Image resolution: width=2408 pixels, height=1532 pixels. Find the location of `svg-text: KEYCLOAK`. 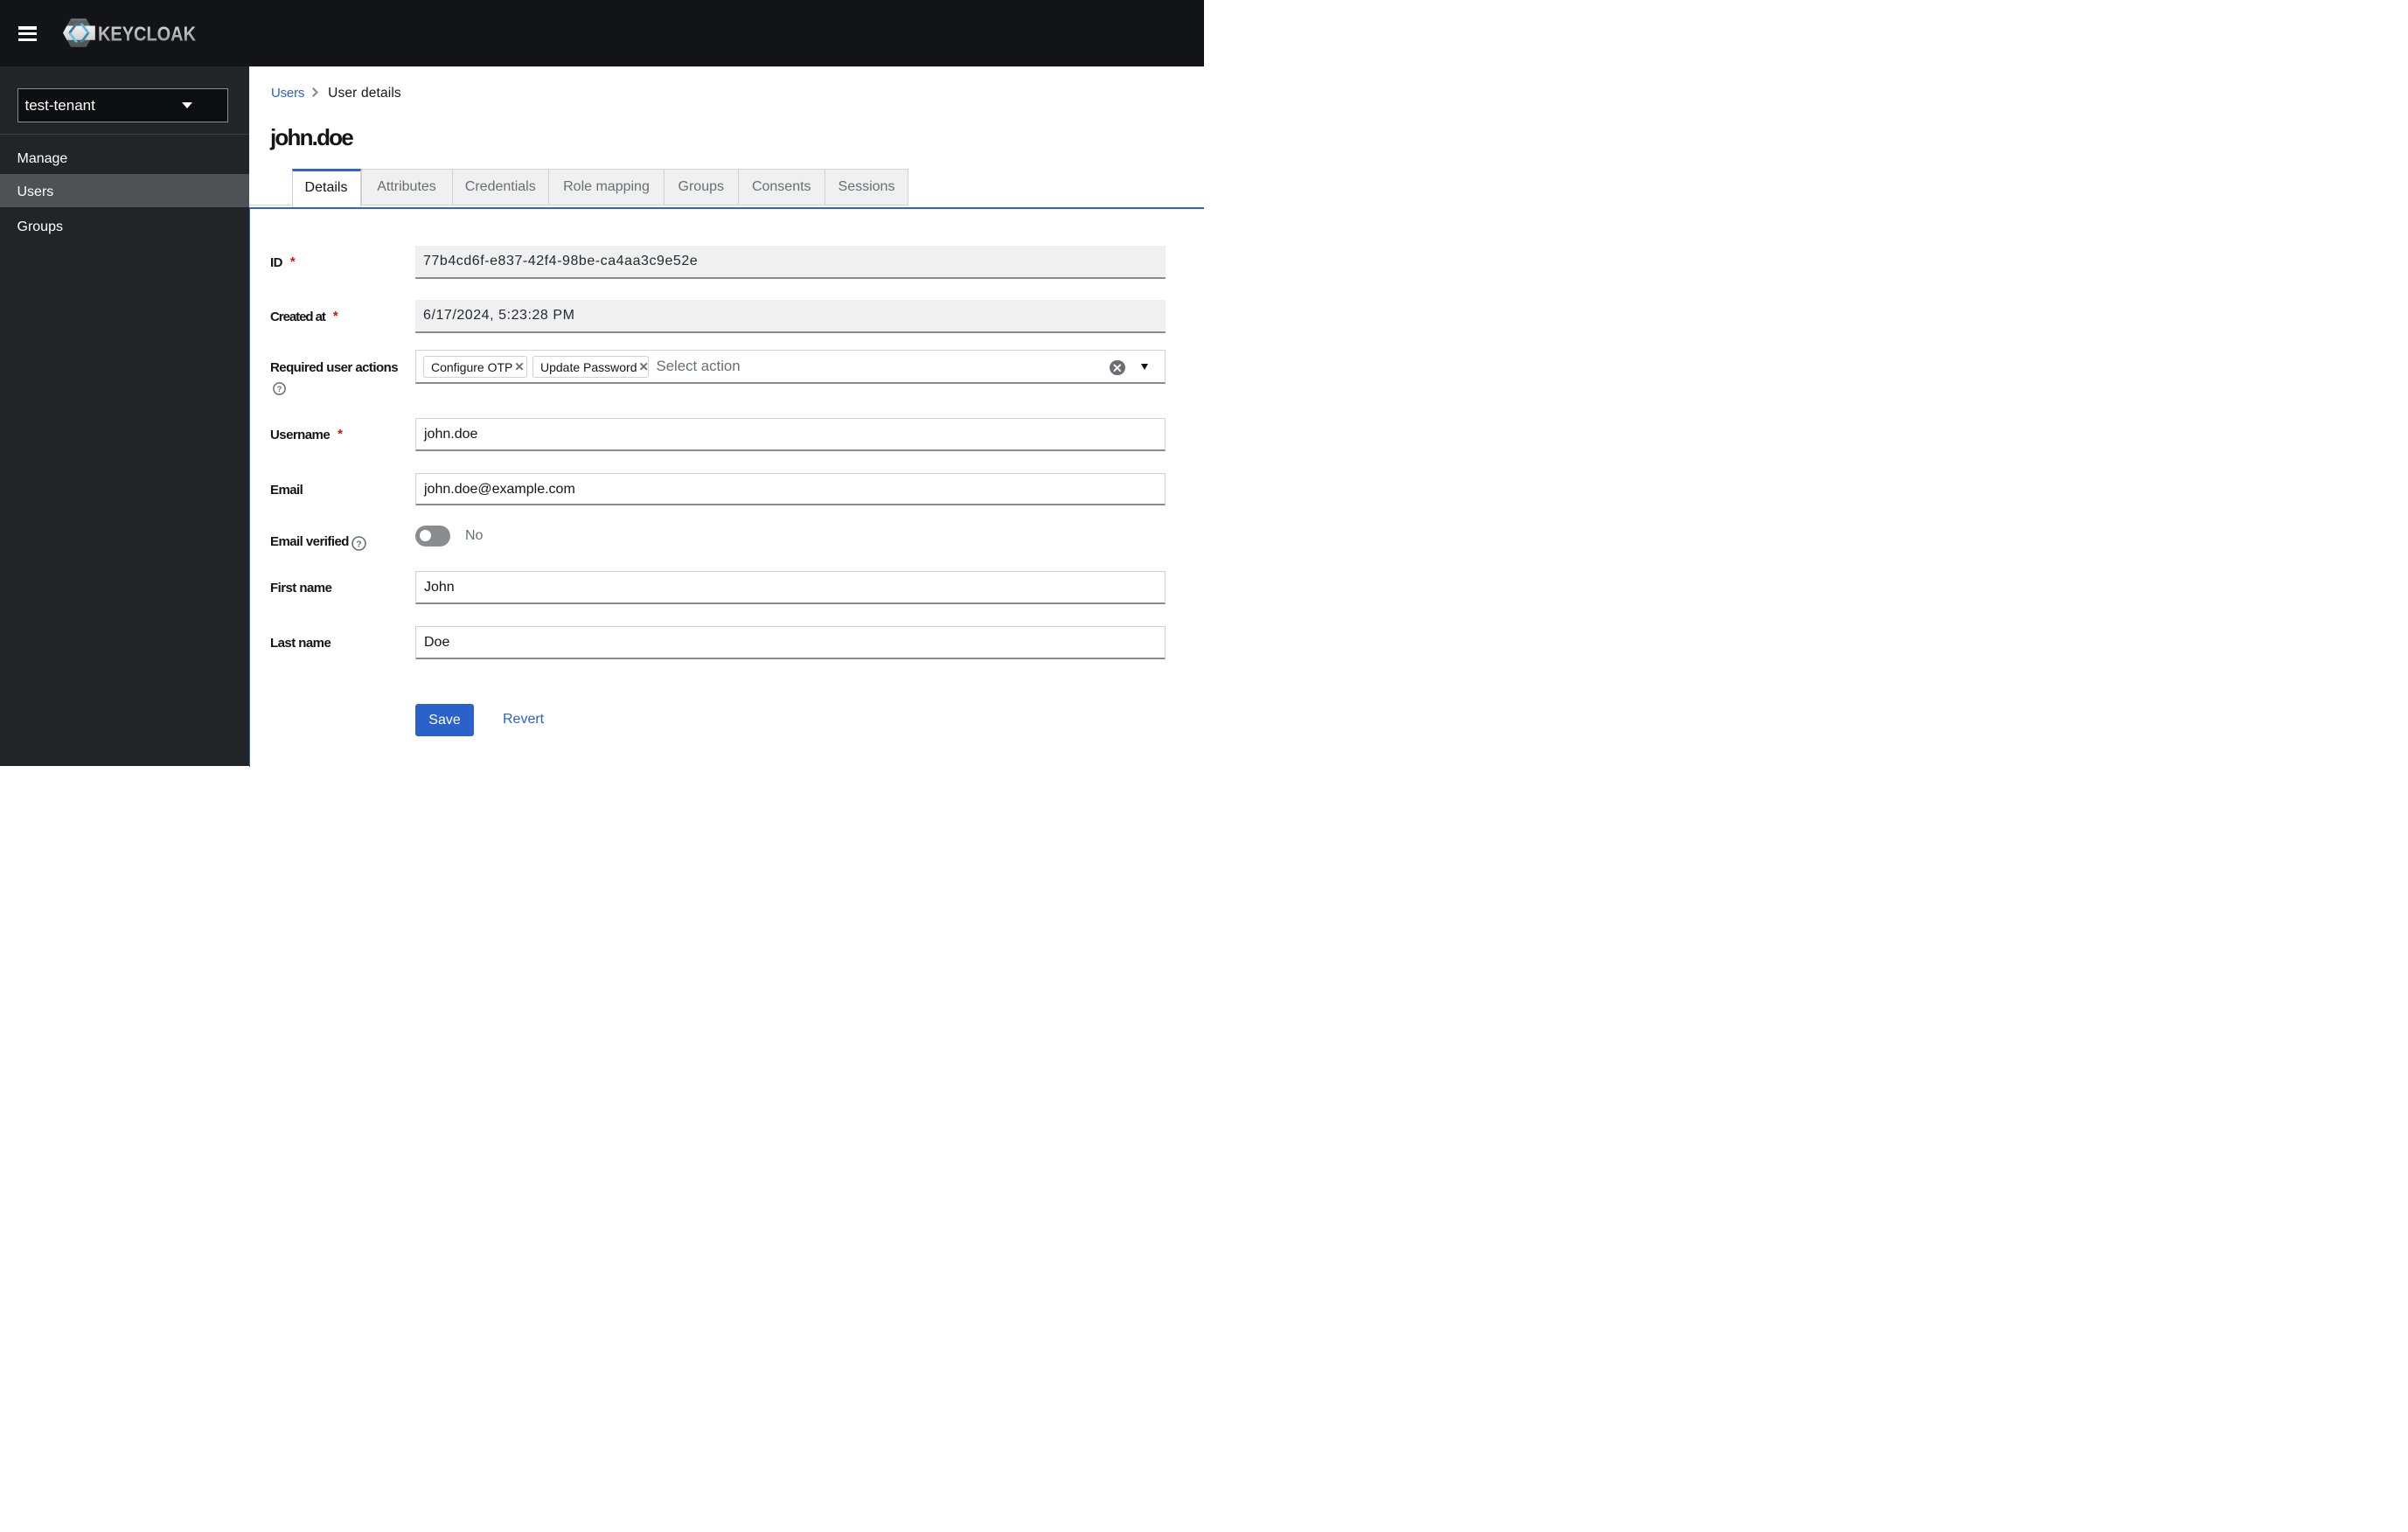

svg-text: KEYCLOAK is located at coordinates (147, 33).